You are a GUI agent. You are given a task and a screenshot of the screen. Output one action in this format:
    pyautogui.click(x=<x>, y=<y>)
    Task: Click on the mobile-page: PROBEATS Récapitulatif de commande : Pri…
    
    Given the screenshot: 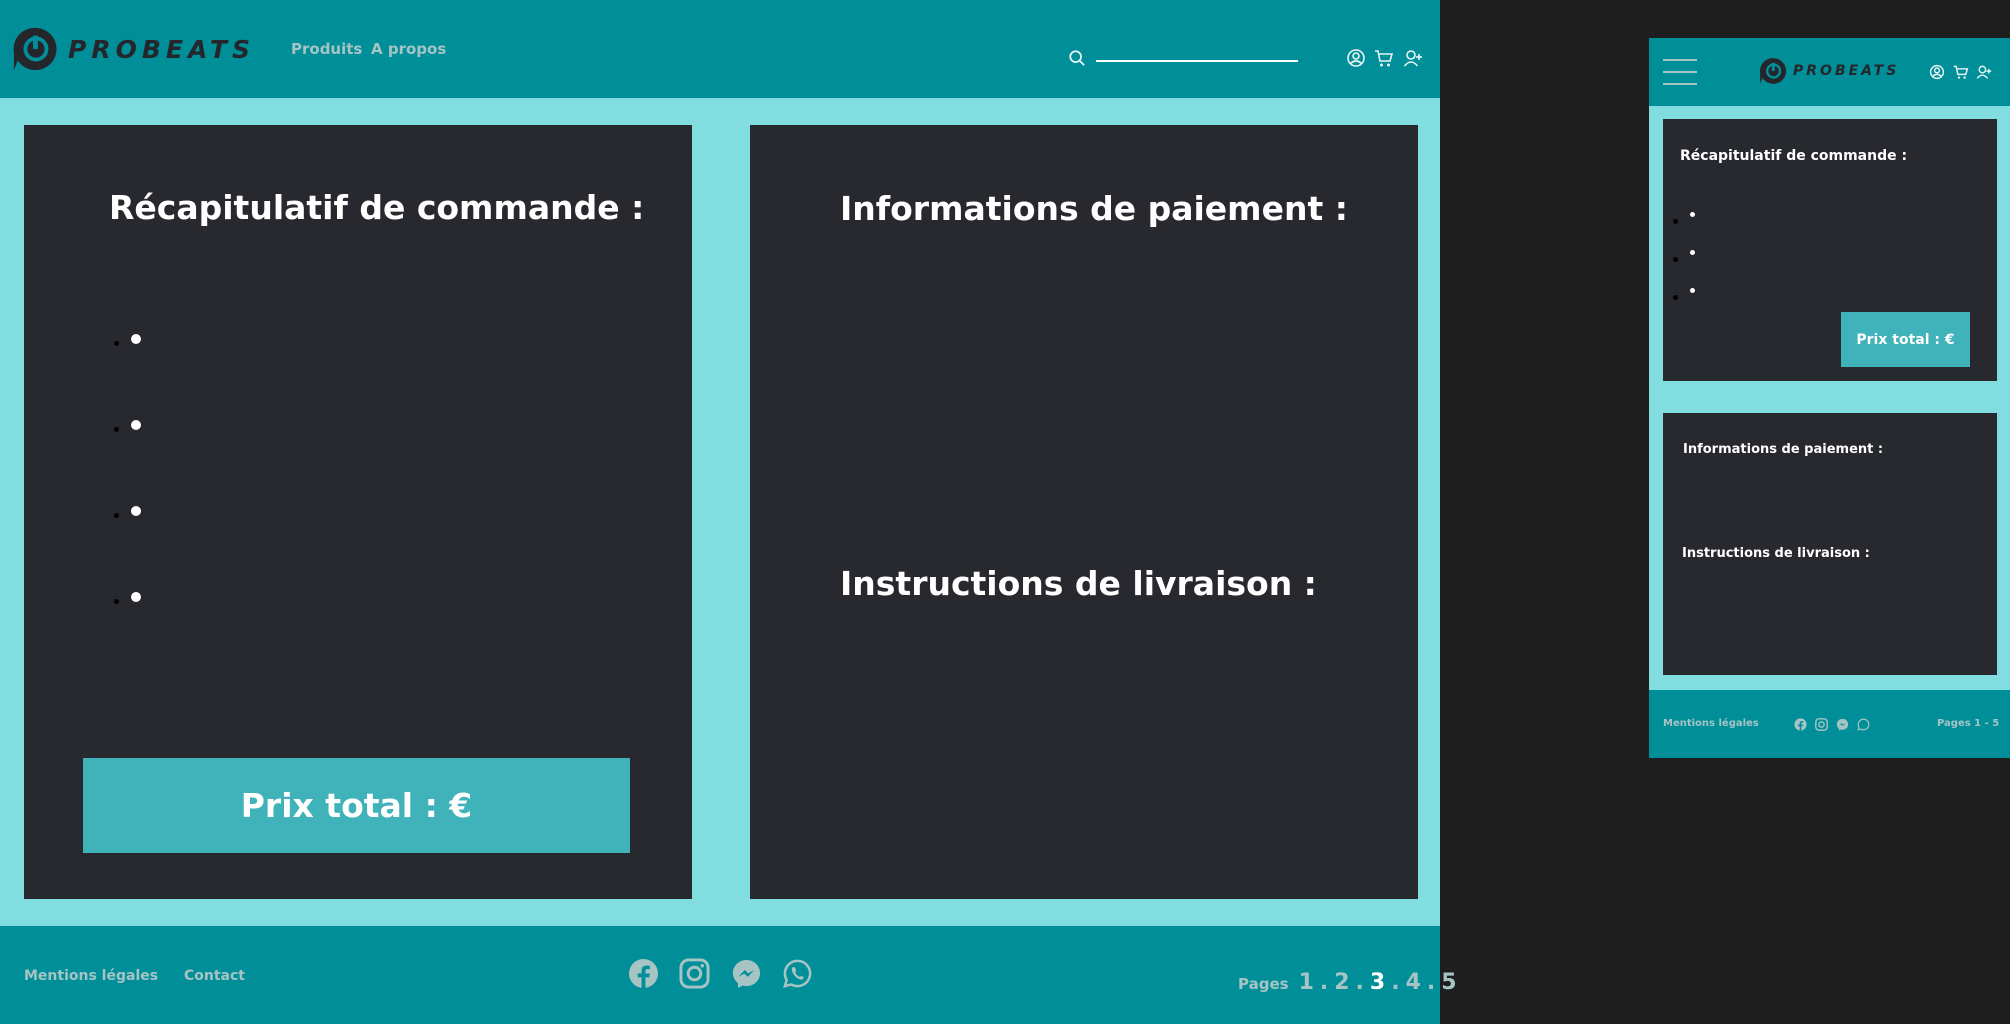 What is the action you would take?
    pyautogui.click(x=1829, y=398)
    